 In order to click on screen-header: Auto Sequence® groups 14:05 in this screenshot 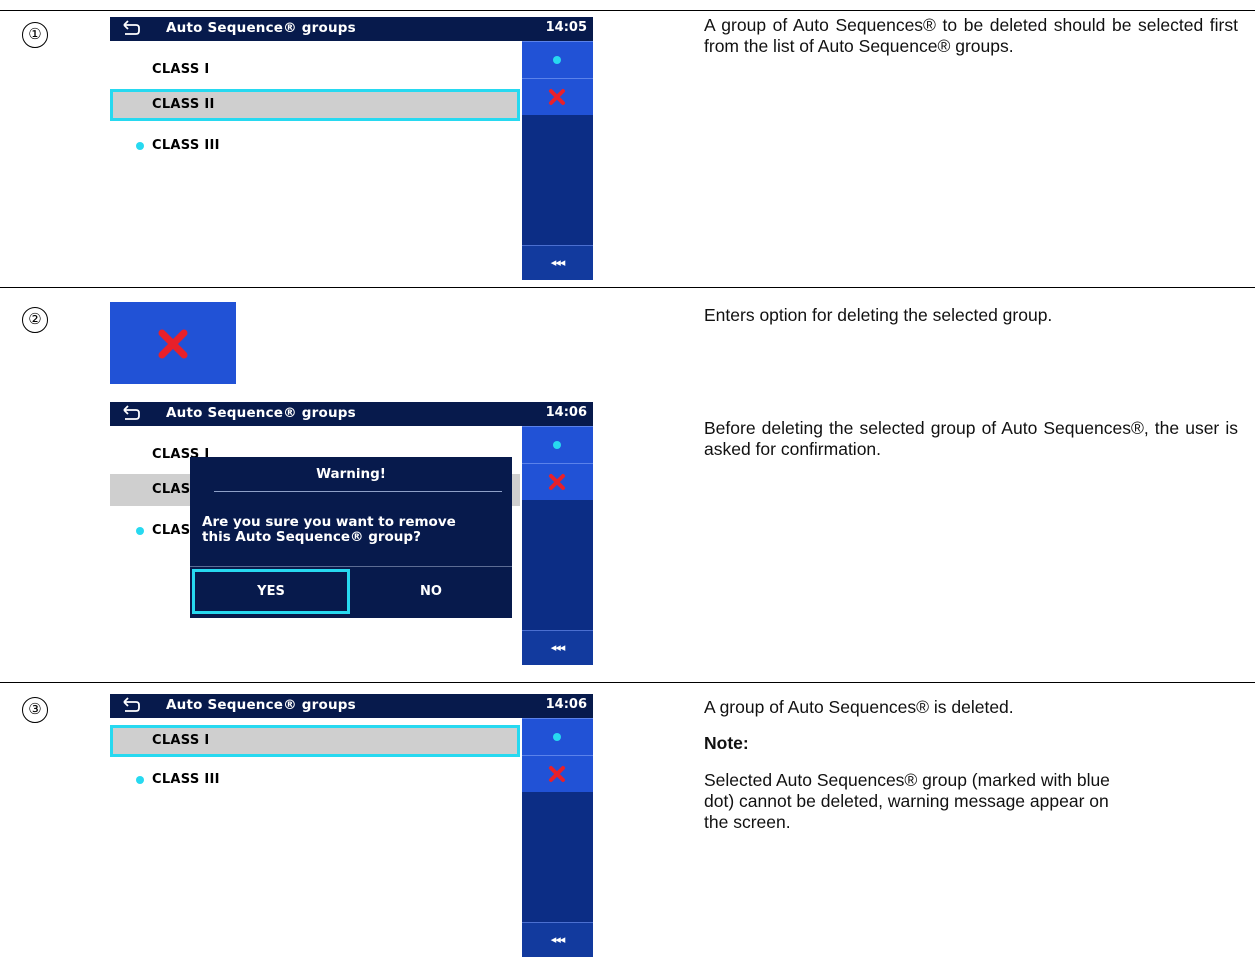, I will do `click(351, 29)`.